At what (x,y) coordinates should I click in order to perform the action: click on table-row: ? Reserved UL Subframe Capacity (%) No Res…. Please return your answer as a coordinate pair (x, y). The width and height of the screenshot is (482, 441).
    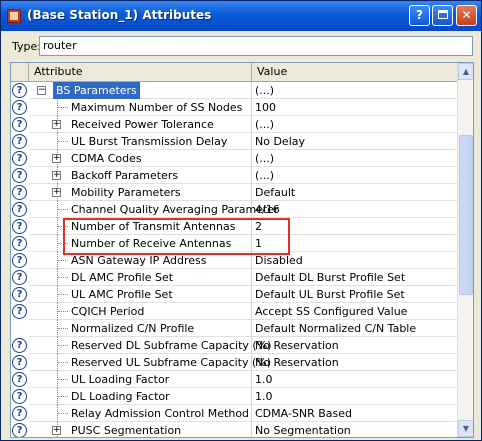
    Looking at the image, I should click on (234, 362).